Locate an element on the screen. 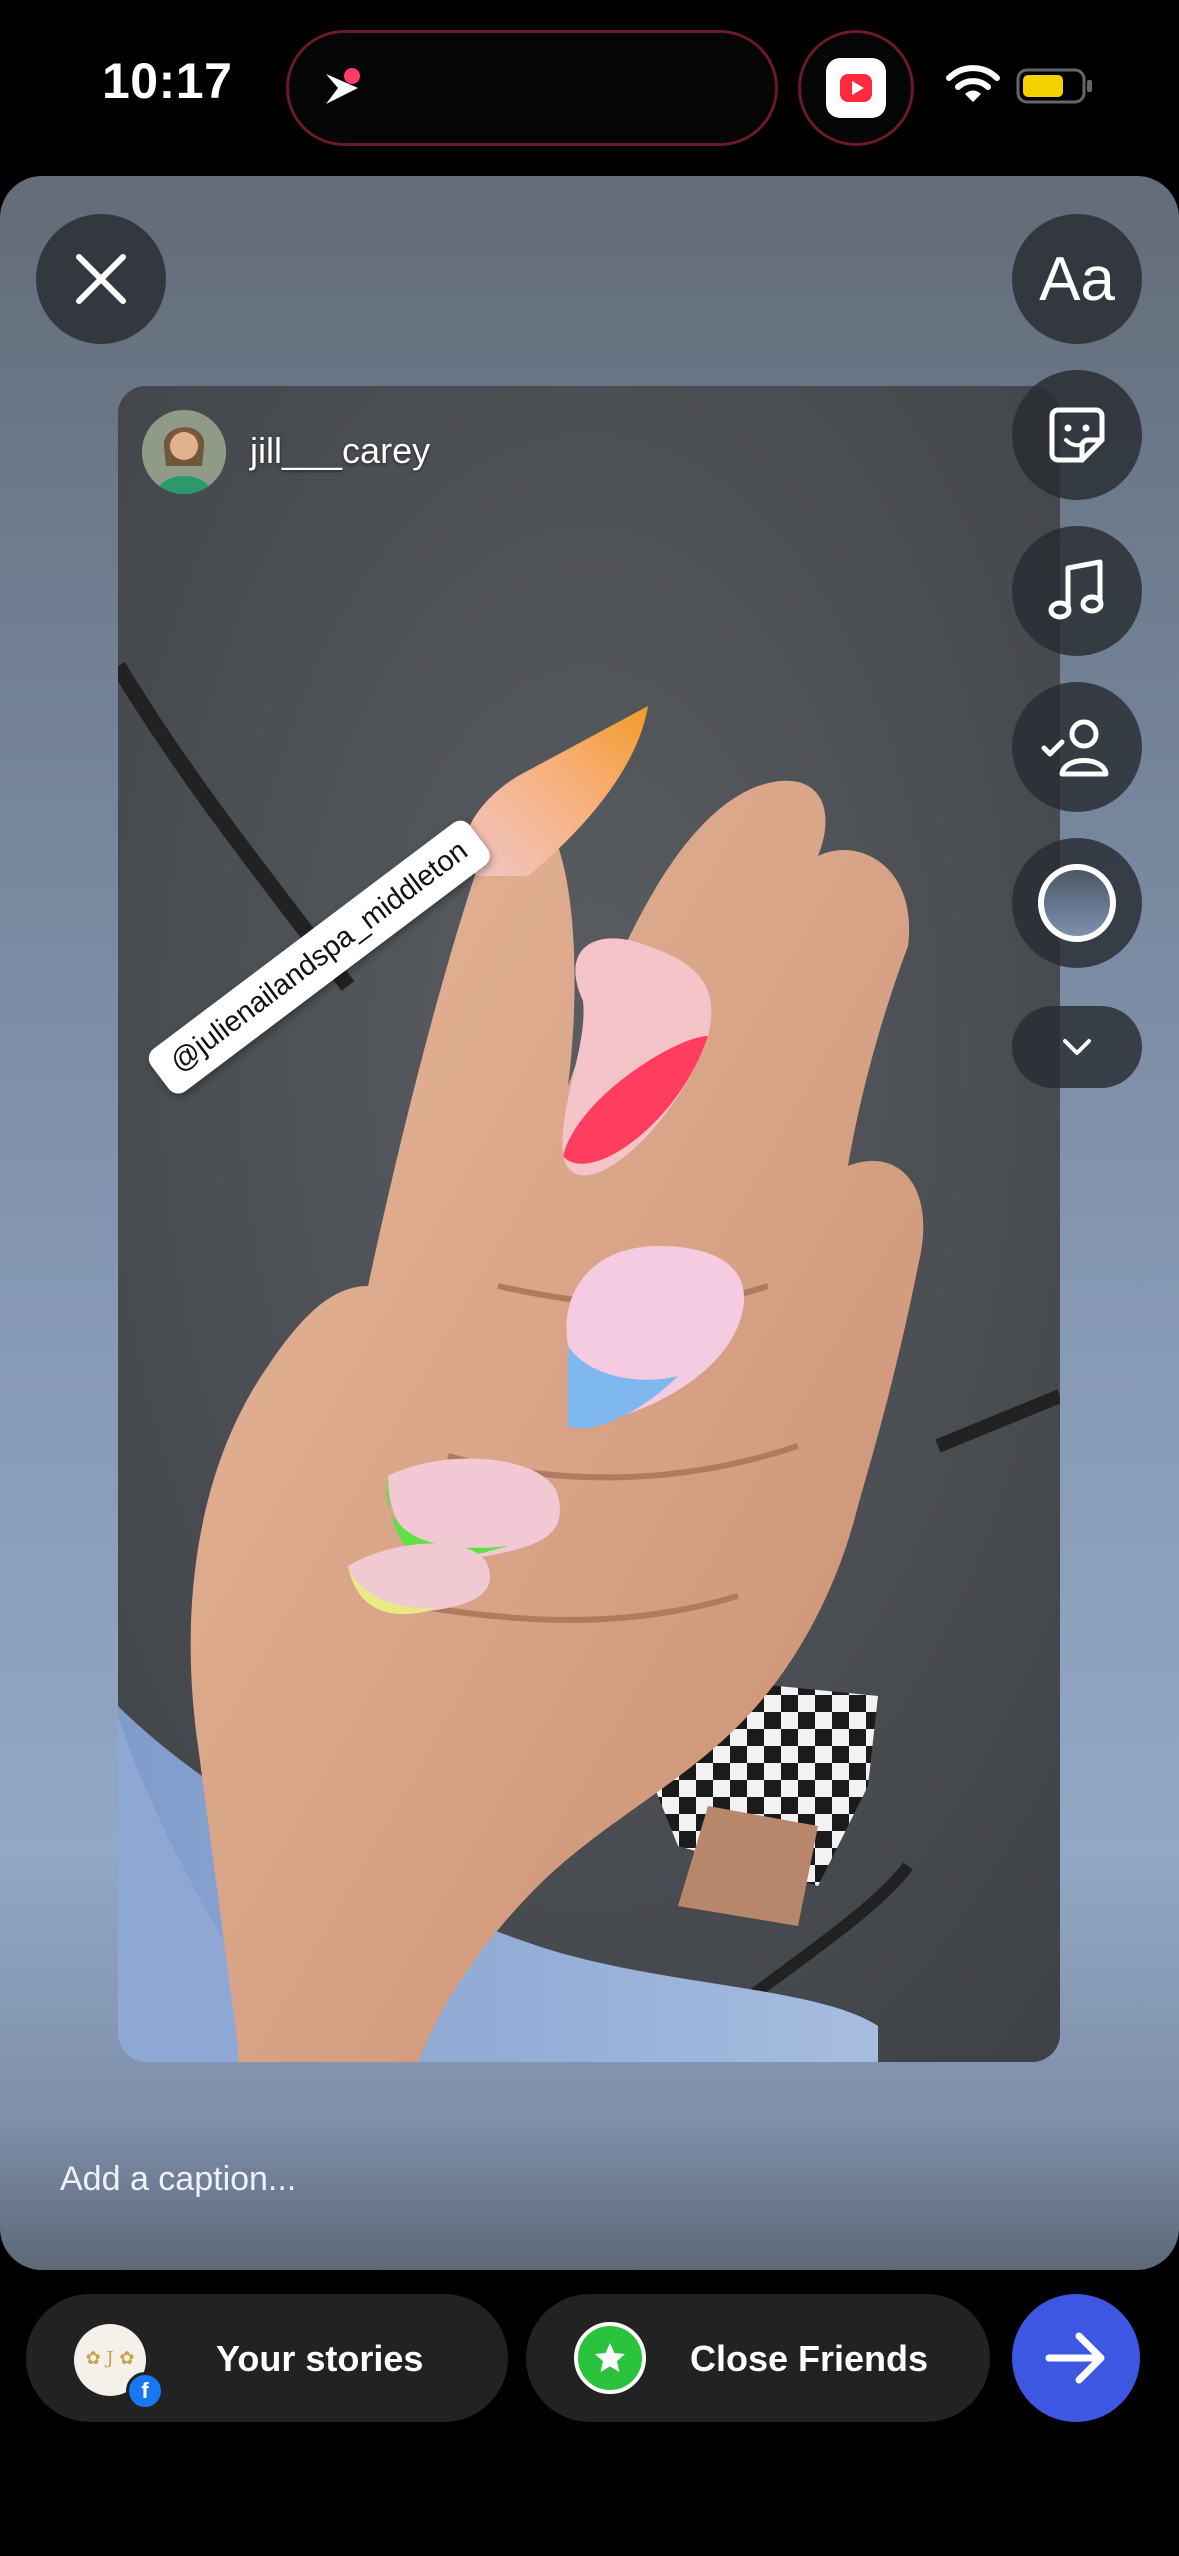 This screenshot has width=1179, height=2556. close-button is located at coordinates (101, 279).